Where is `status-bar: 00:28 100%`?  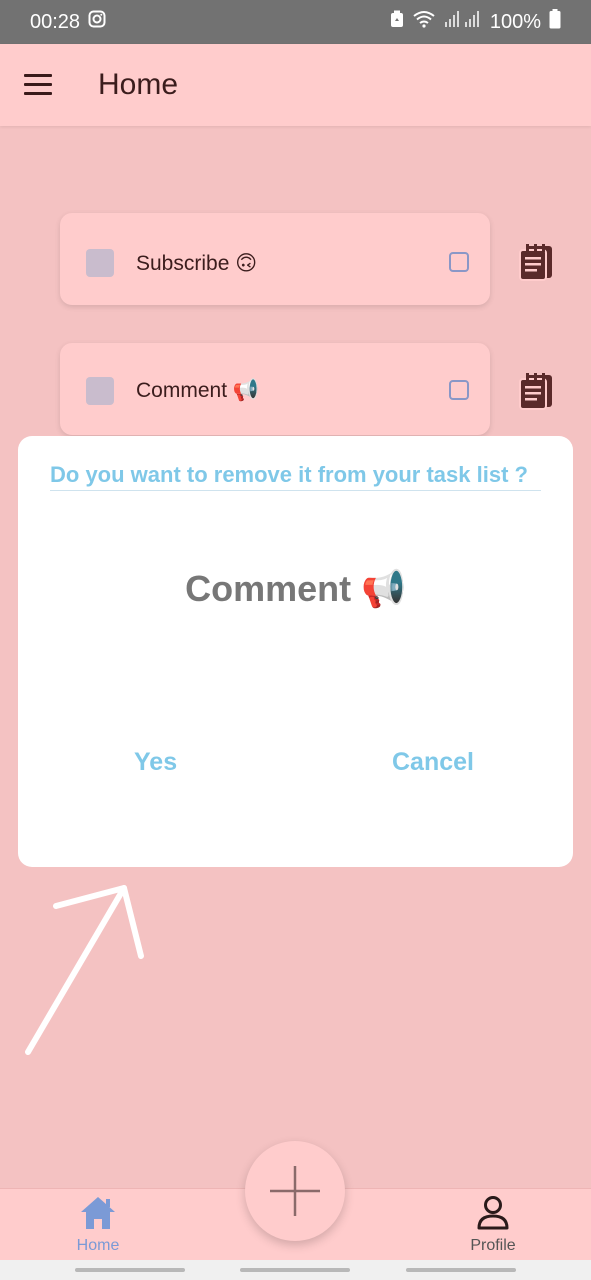
status-bar: 00:28 100% is located at coordinates (295, 22).